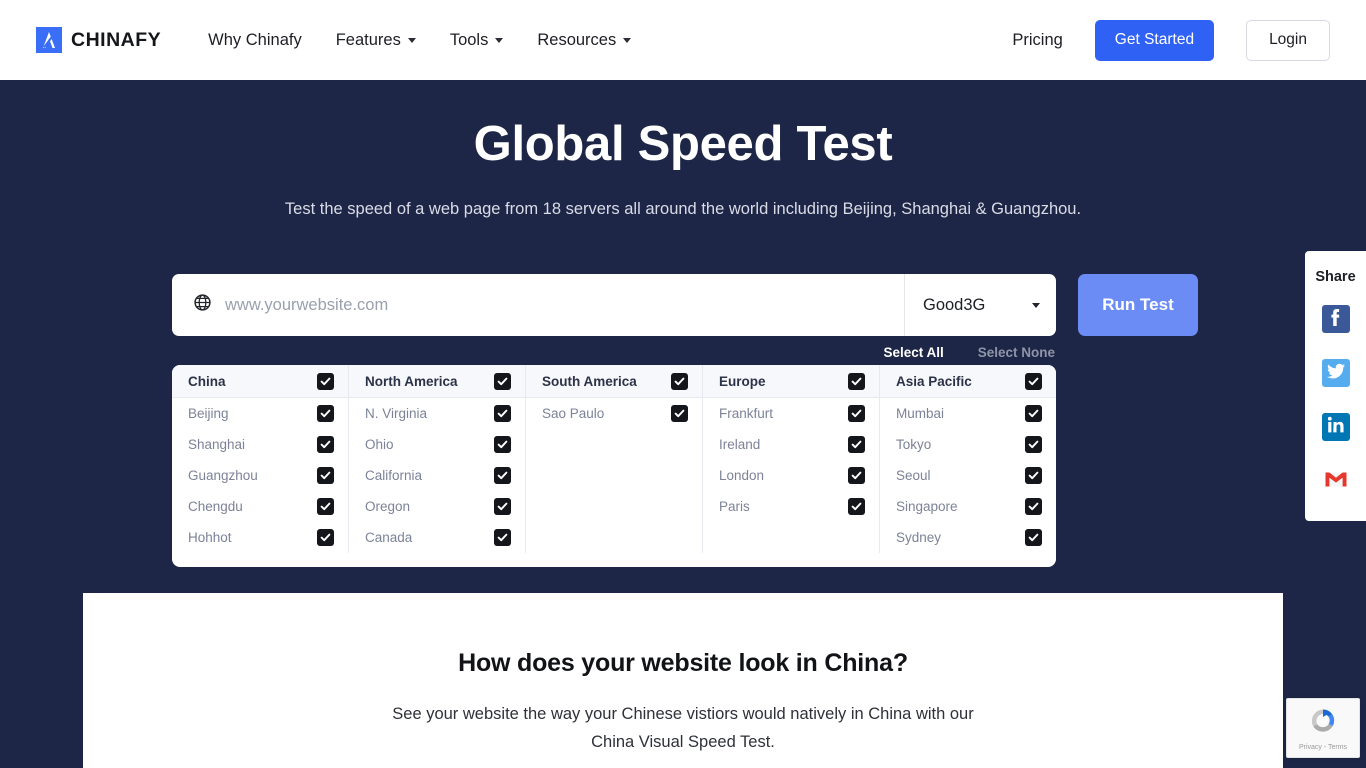 The height and width of the screenshot is (768, 1366). Describe the element at coordinates (791, 459) in the screenshot. I see `region-column: Europe Frankfurt Ireland London Paris` at that location.